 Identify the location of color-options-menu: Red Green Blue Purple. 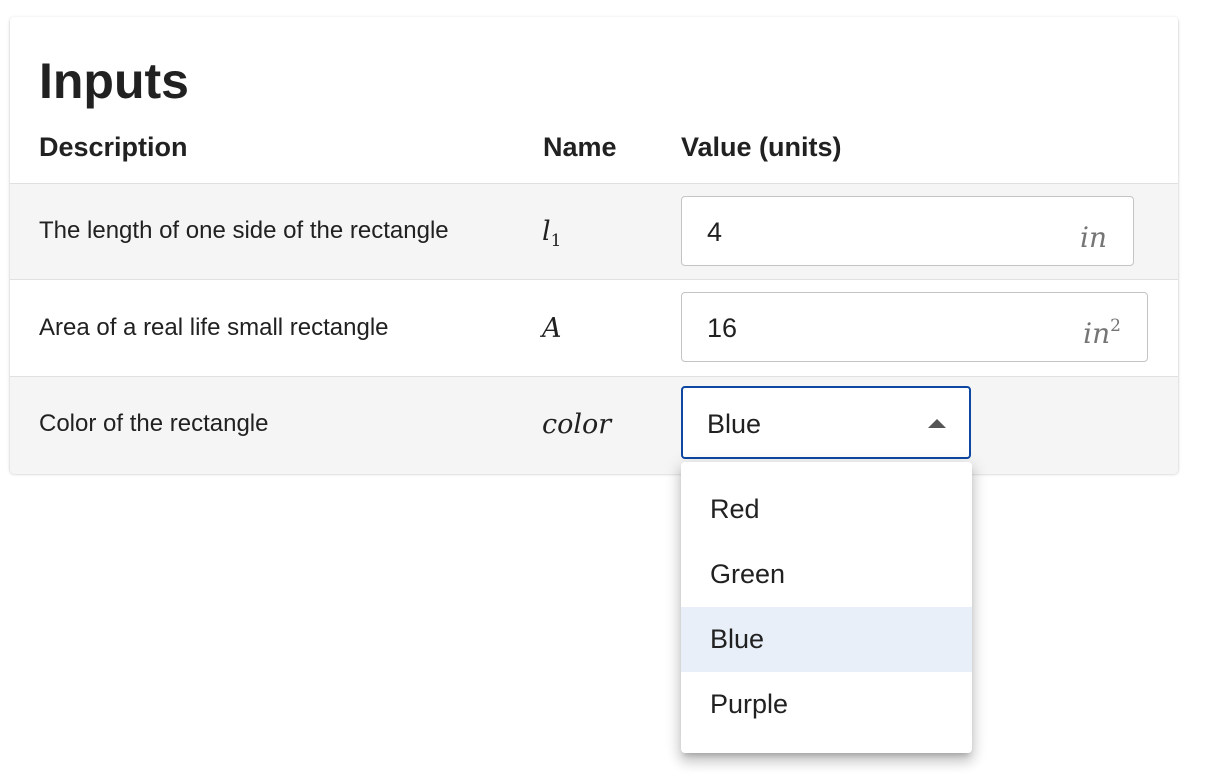
(826, 607).